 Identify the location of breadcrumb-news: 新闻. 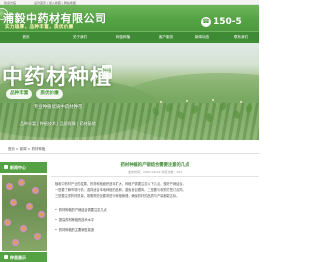
(23, 149).